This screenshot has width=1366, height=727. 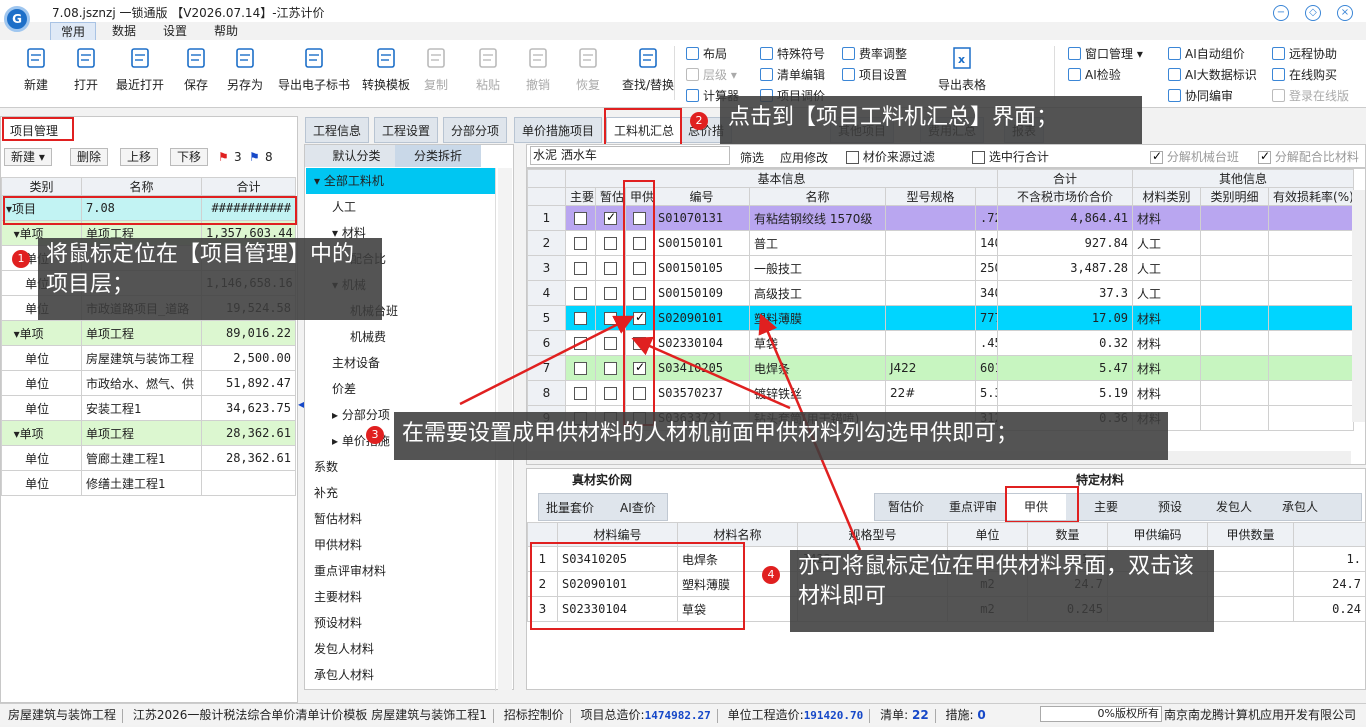 I want to click on undo-button: 撤销, so click(x=538, y=74).